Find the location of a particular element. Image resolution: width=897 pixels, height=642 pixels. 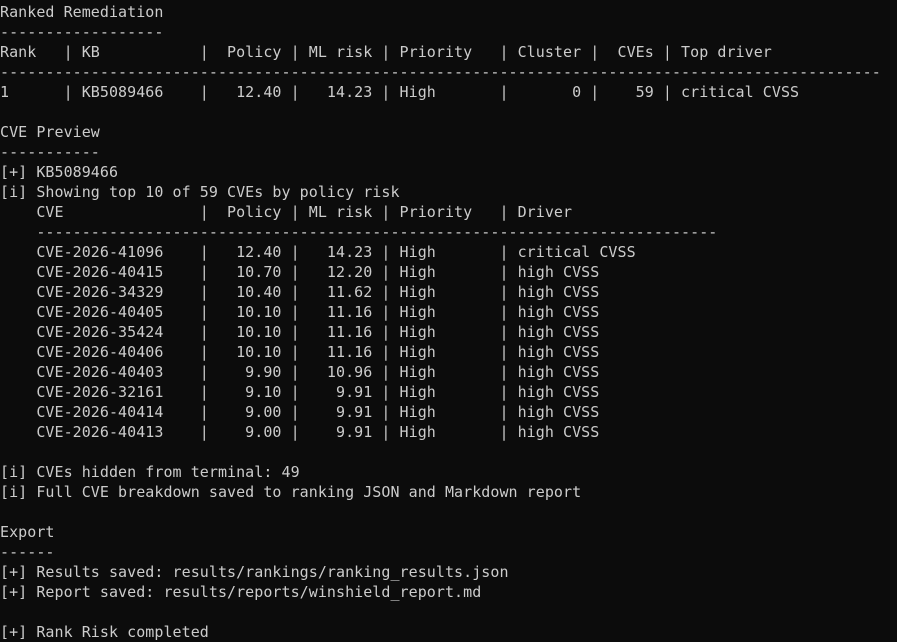

section-underline: ------ is located at coordinates (27, 552).